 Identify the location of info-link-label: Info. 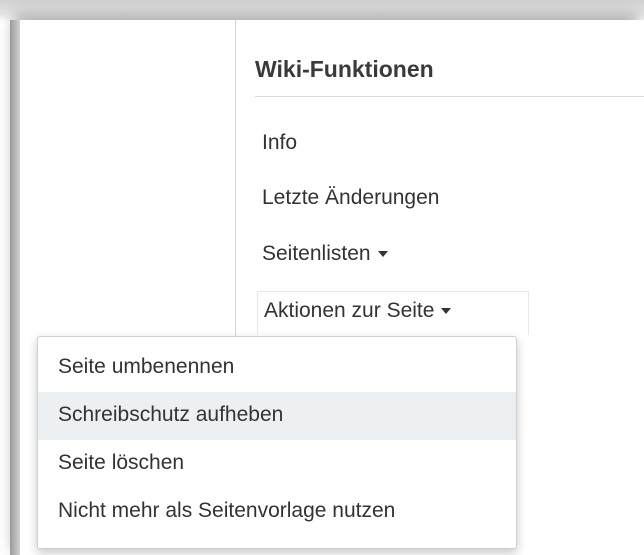
(280, 142).